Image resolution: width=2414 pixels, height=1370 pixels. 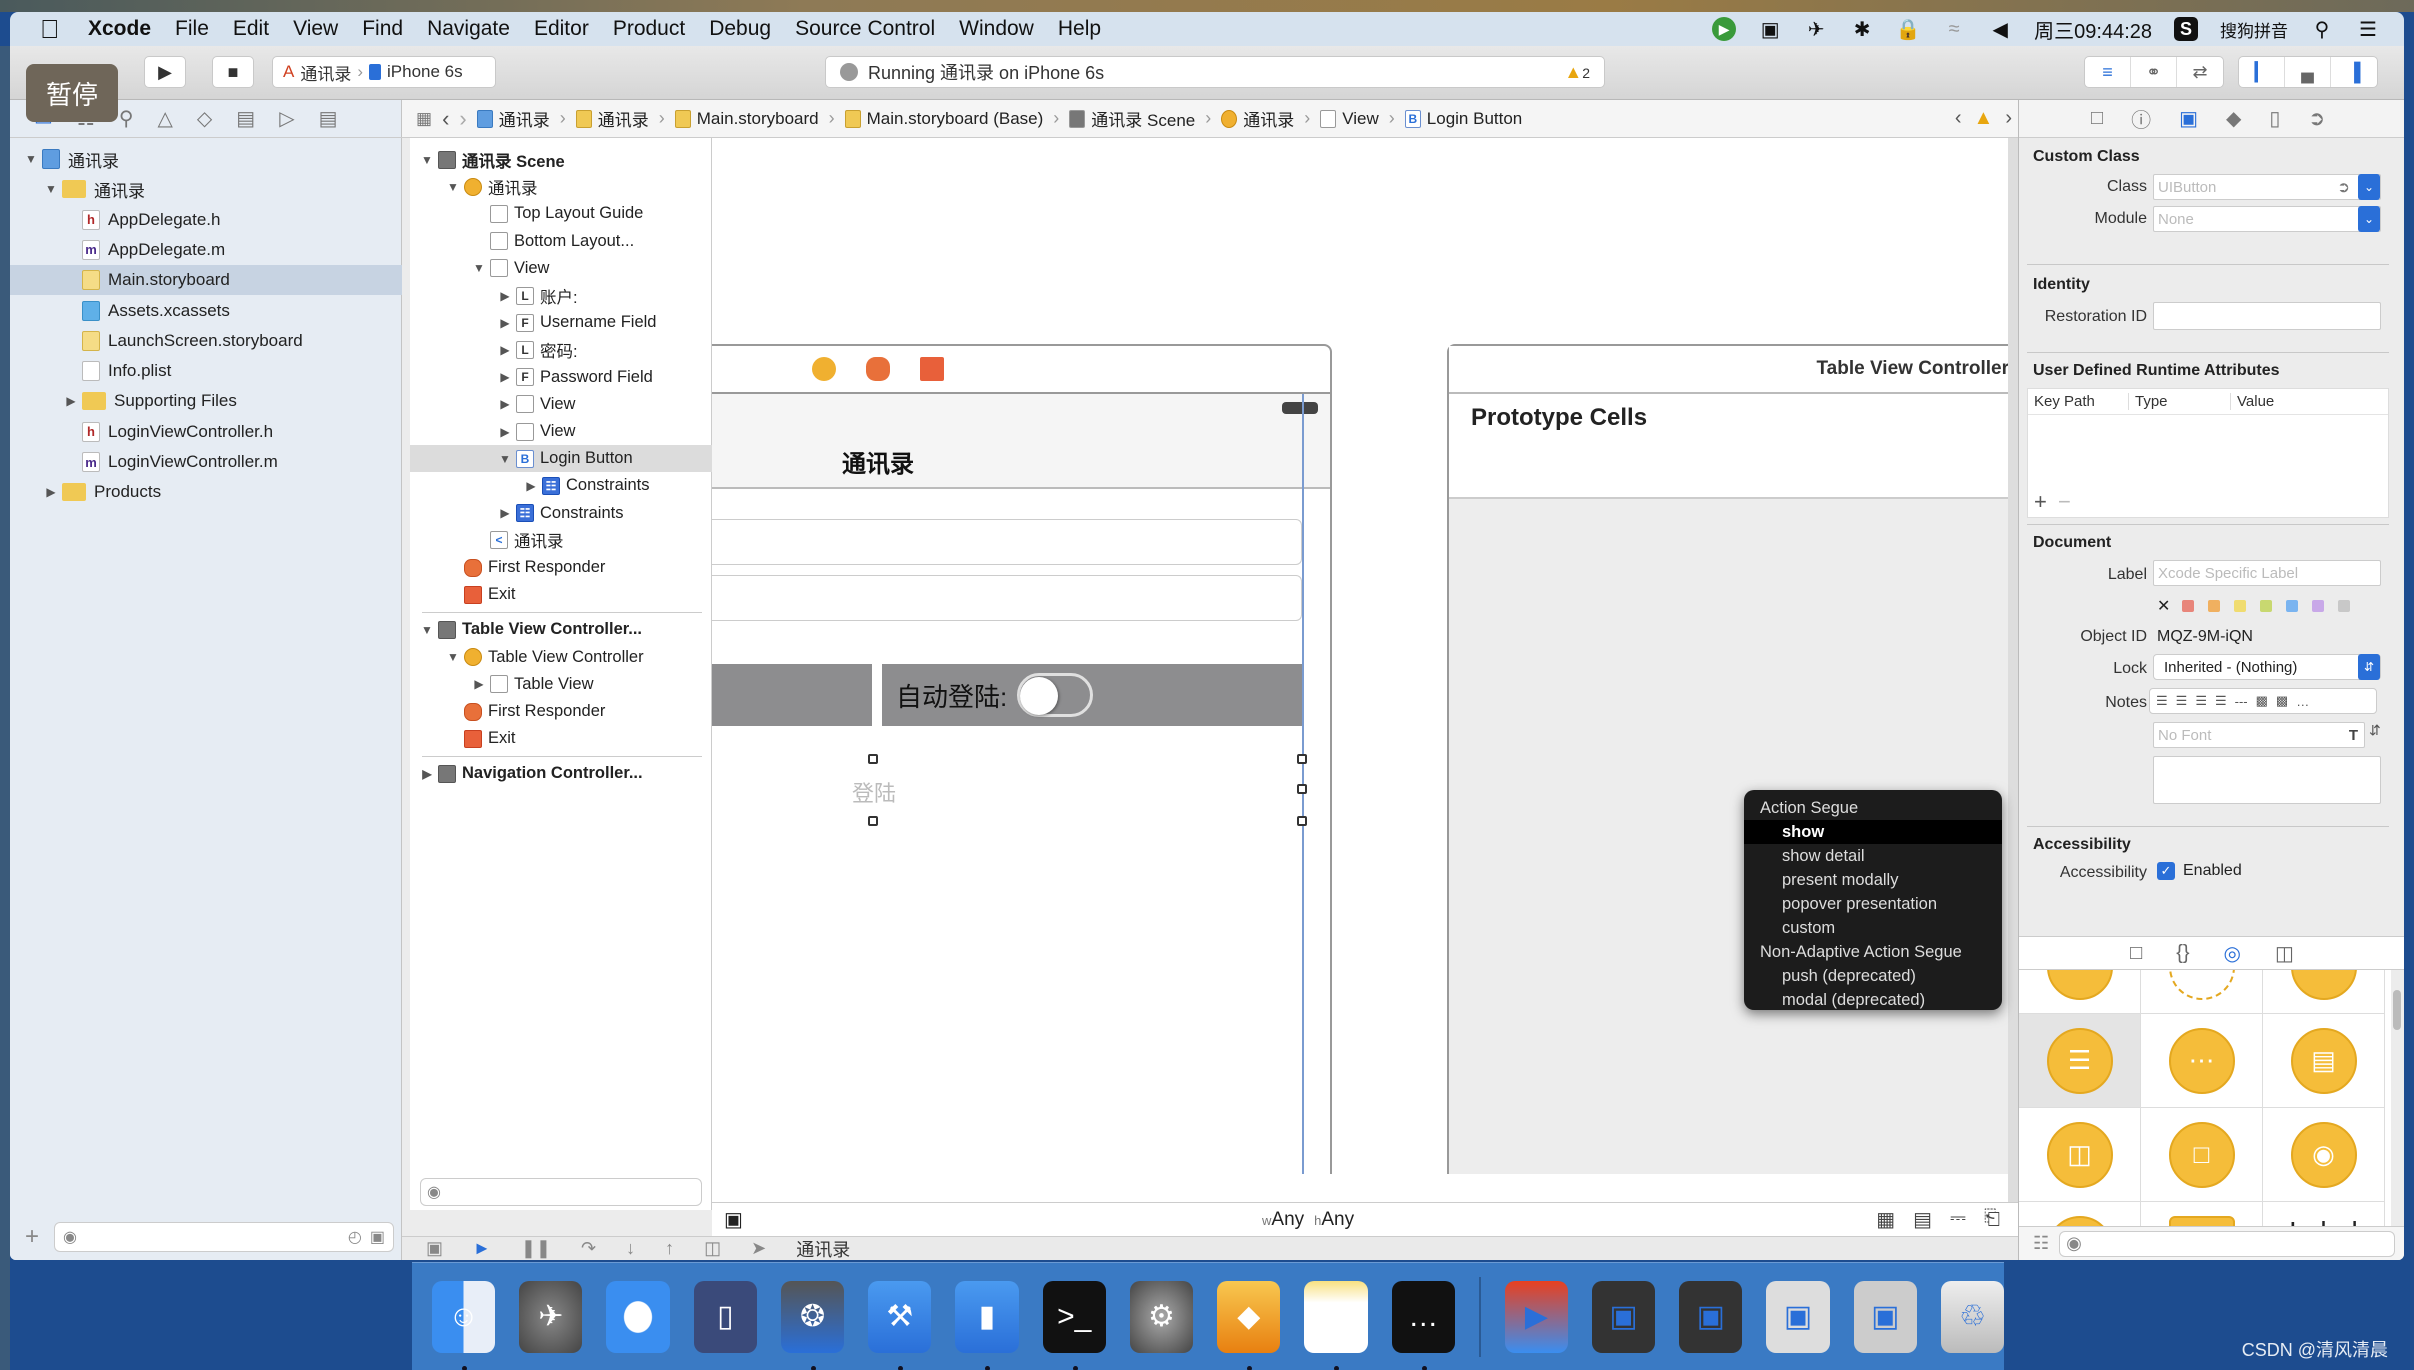 What do you see at coordinates (2201, 701) in the screenshot?
I see `align-right-icon: ☰` at bounding box center [2201, 701].